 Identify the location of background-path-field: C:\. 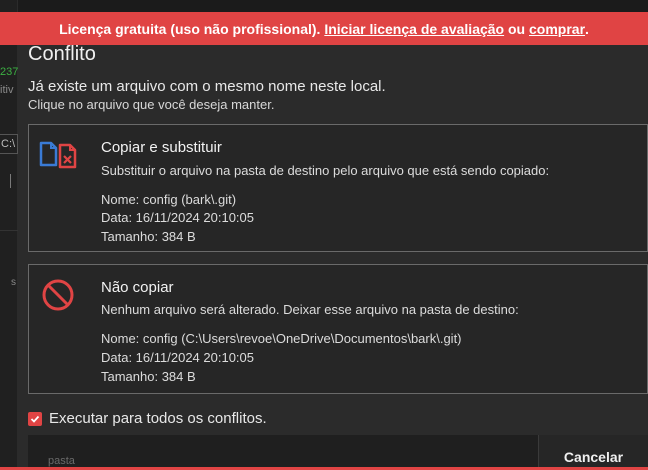
(9, 144).